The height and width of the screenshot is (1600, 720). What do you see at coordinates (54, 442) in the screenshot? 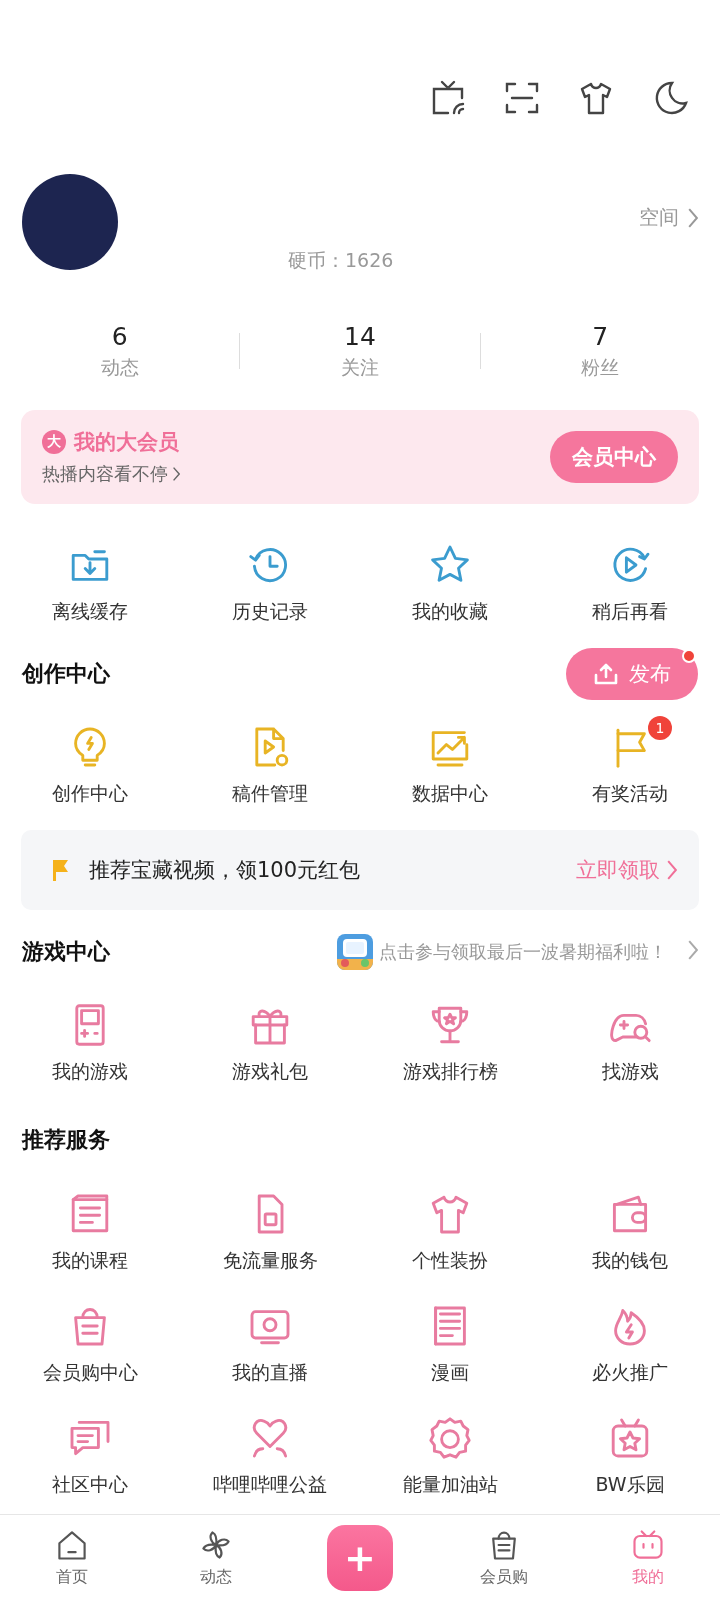
I see `vip-badge: 大` at bounding box center [54, 442].